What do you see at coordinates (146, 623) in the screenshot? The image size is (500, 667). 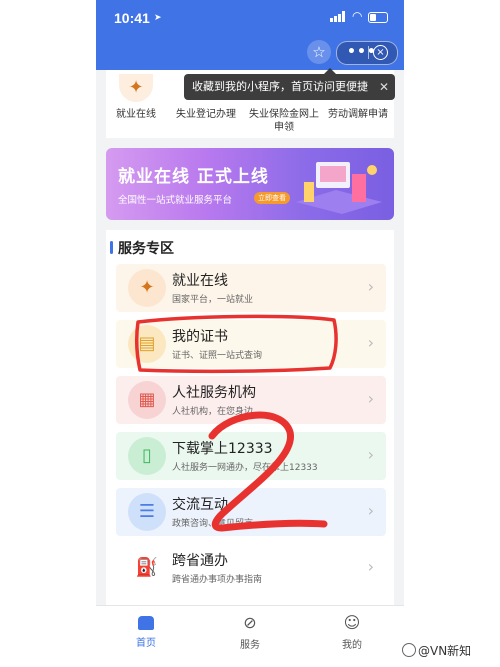 I see `home-icon` at bounding box center [146, 623].